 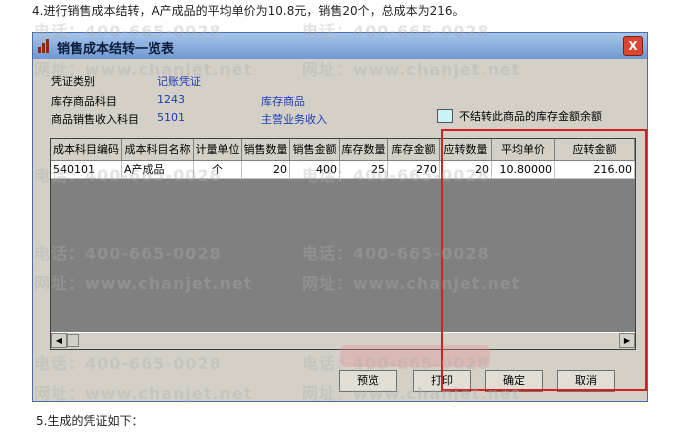 I want to click on outro-text: 5.生成的凭证如下：, so click(x=90, y=421).